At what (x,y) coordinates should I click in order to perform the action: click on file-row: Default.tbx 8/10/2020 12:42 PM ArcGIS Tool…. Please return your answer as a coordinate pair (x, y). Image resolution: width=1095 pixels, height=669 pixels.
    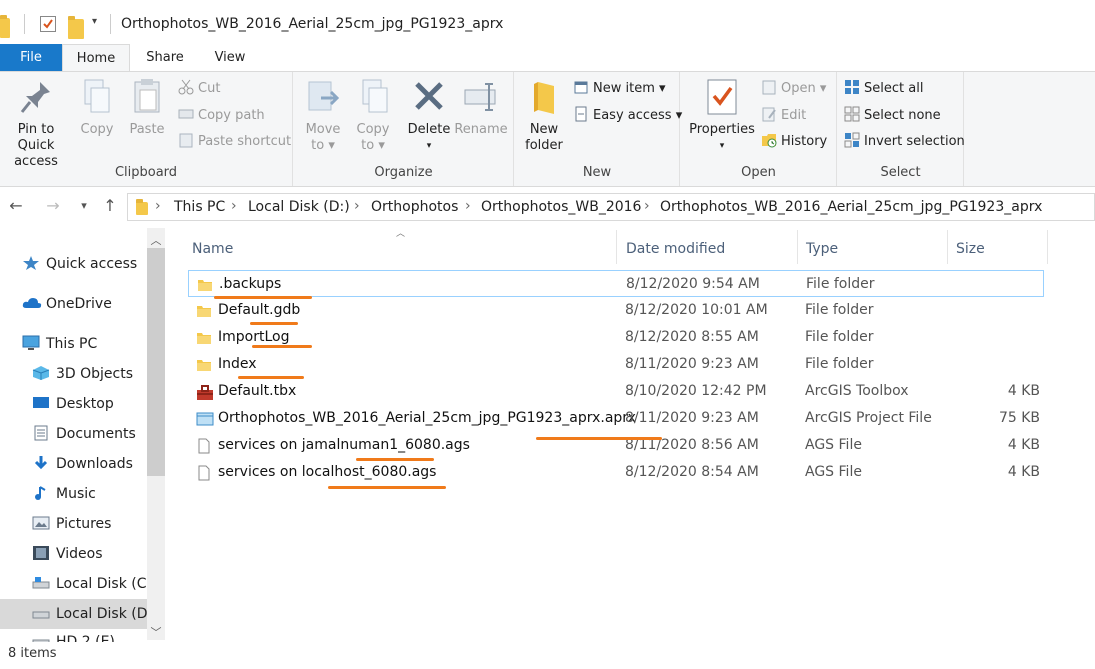
    Looking at the image, I should click on (616, 391).